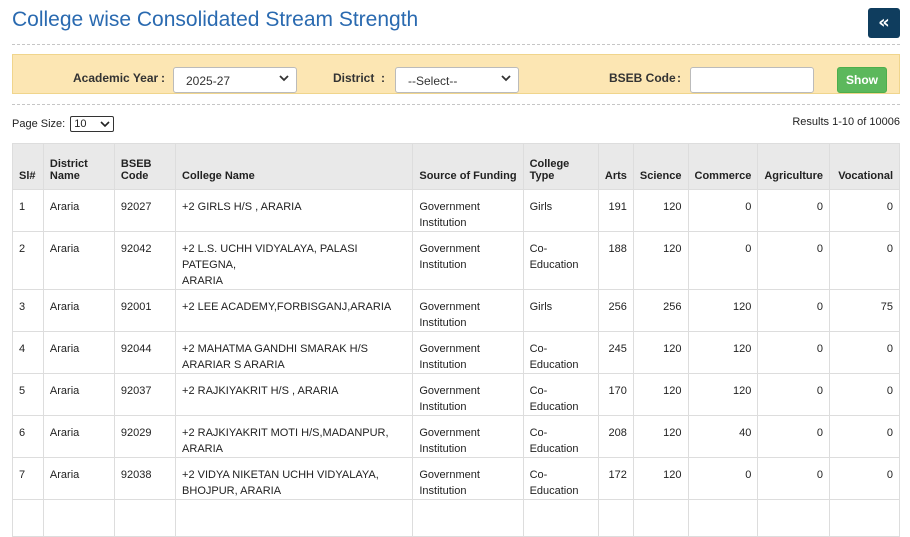  I want to click on cell-sl: 5, so click(28, 394).